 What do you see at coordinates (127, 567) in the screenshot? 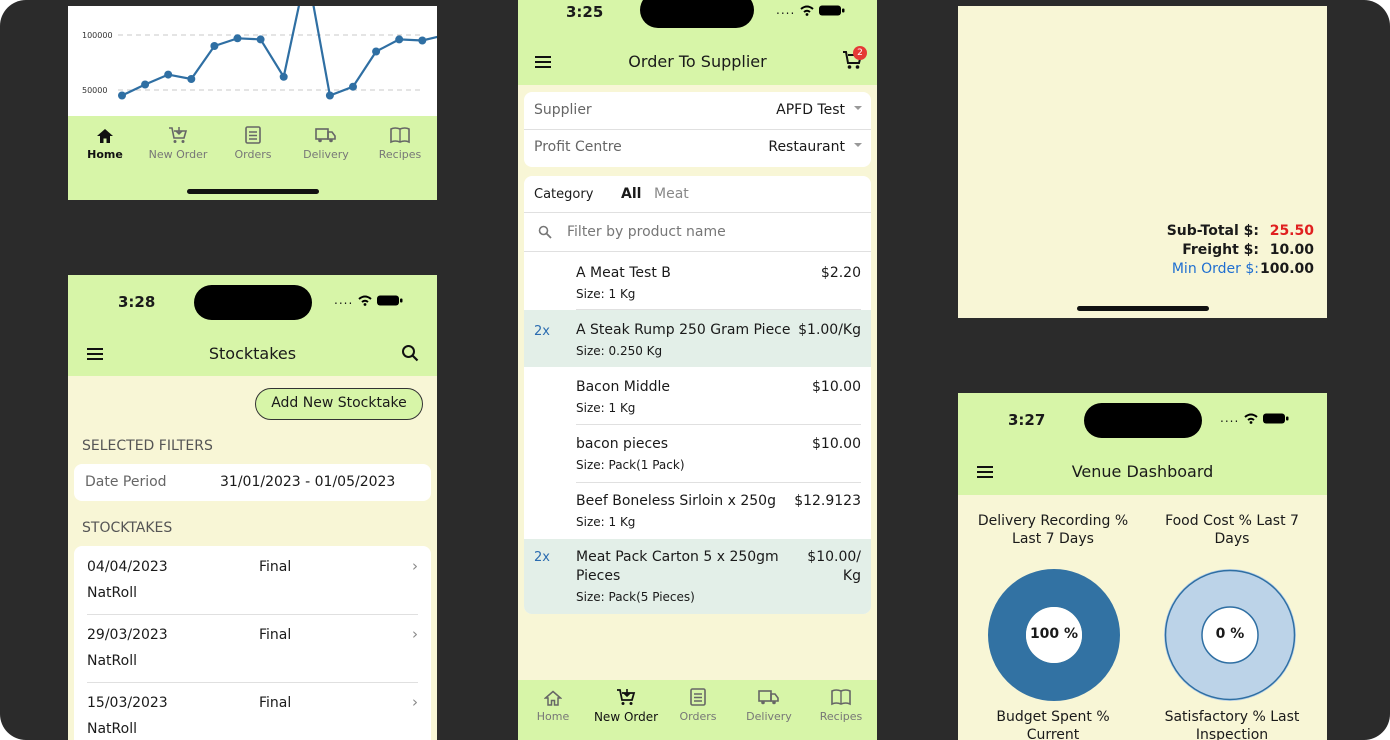
I see `stocktake-date: 04/04/2023` at bounding box center [127, 567].